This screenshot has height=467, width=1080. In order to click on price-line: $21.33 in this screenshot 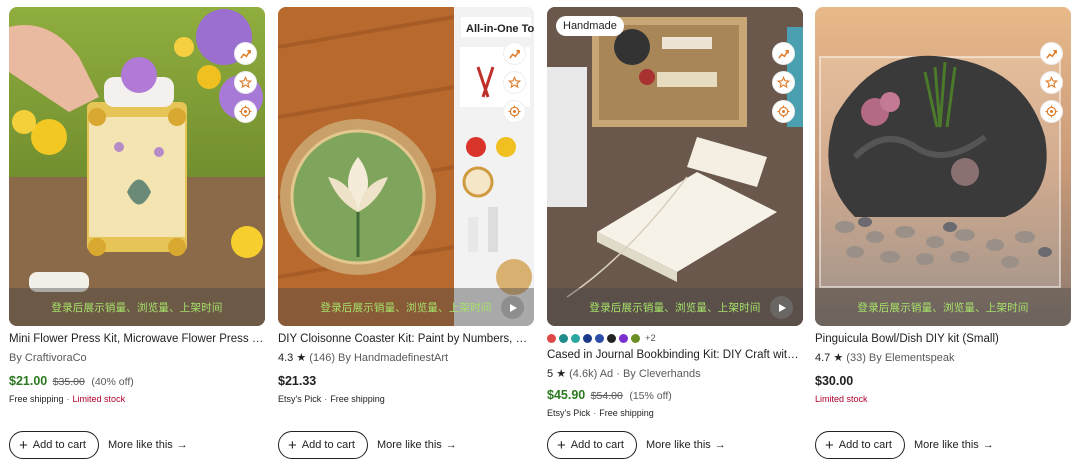, I will do `click(406, 381)`.